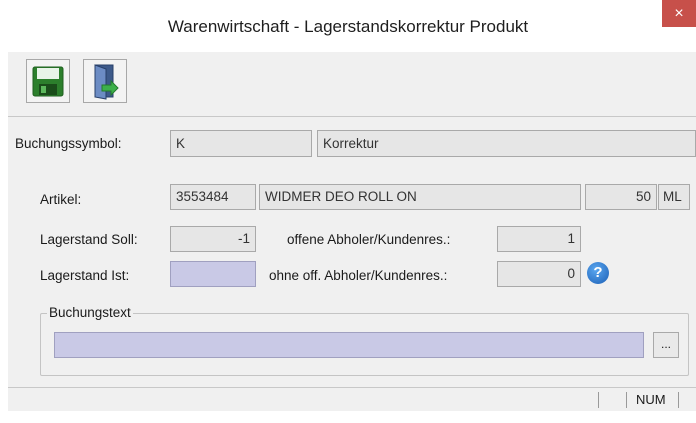 The width and height of the screenshot is (696, 423). Describe the element at coordinates (420, 197) in the screenshot. I see `artikel-name-field: WIDMER DEO ROLL ON` at that location.